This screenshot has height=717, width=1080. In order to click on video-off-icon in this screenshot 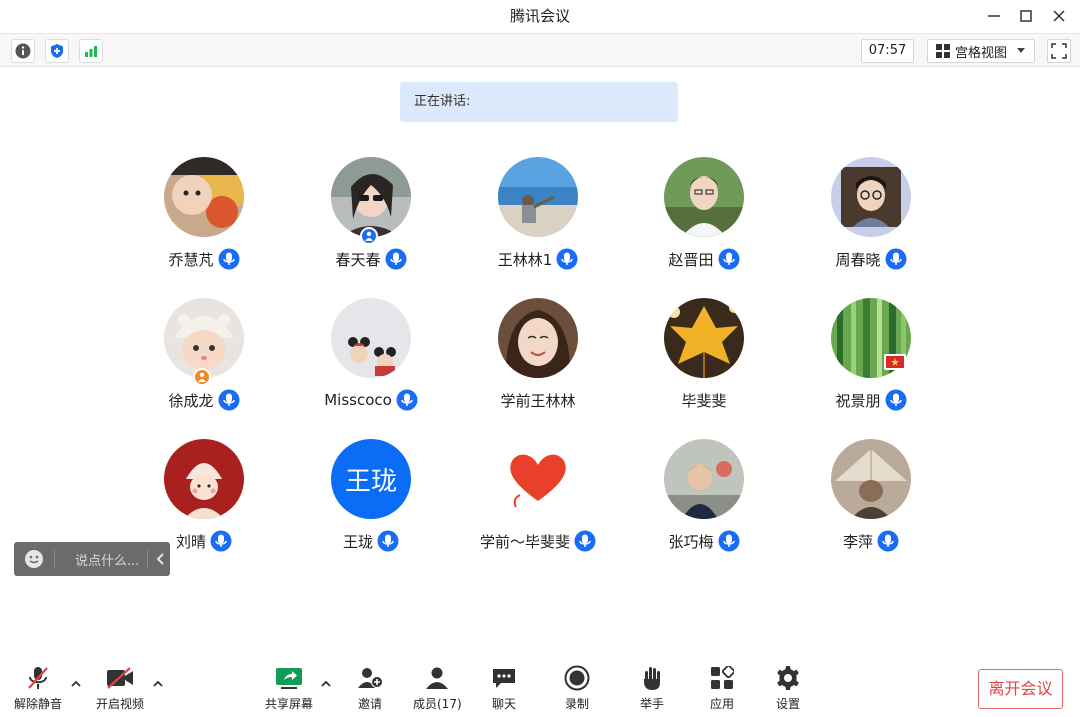, I will do `click(120, 678)`.